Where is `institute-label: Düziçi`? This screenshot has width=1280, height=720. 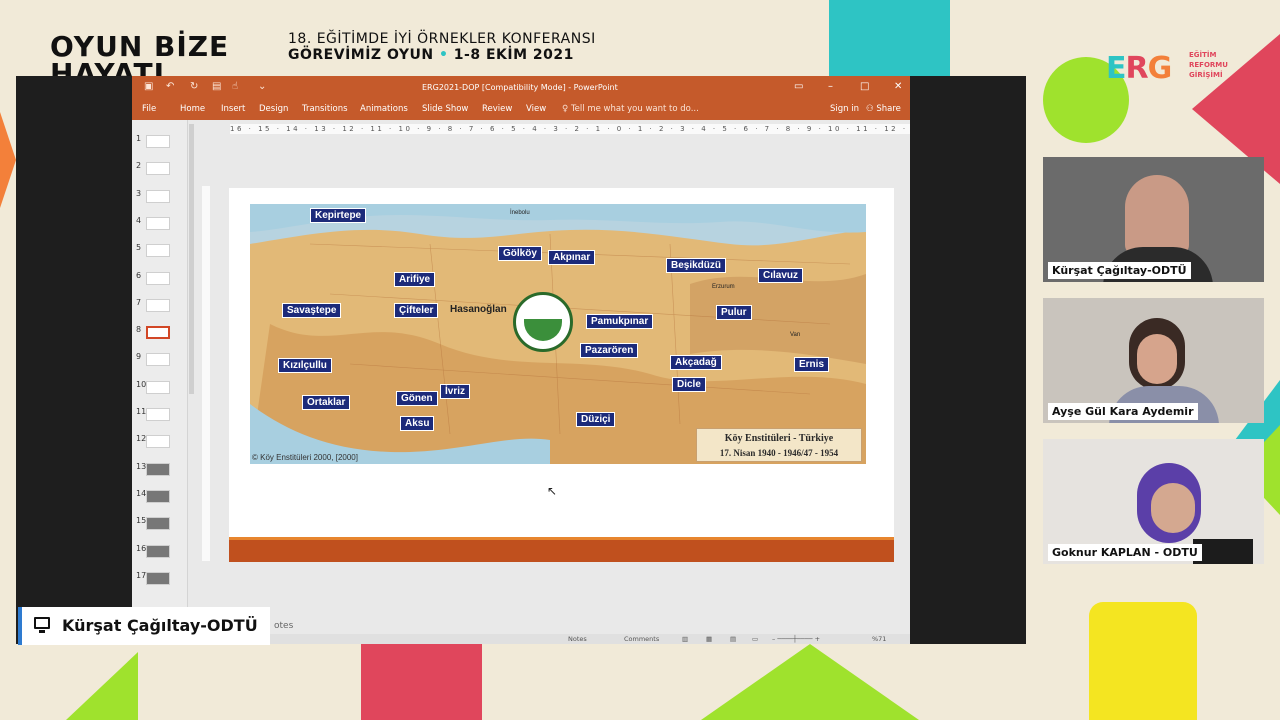
institute-label: Düziçi is located at coordinates (596, 419).